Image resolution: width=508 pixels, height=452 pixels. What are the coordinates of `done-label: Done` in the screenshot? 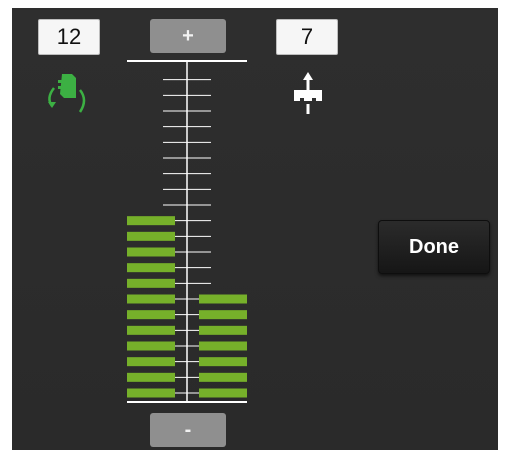 It's located at (434, 247).